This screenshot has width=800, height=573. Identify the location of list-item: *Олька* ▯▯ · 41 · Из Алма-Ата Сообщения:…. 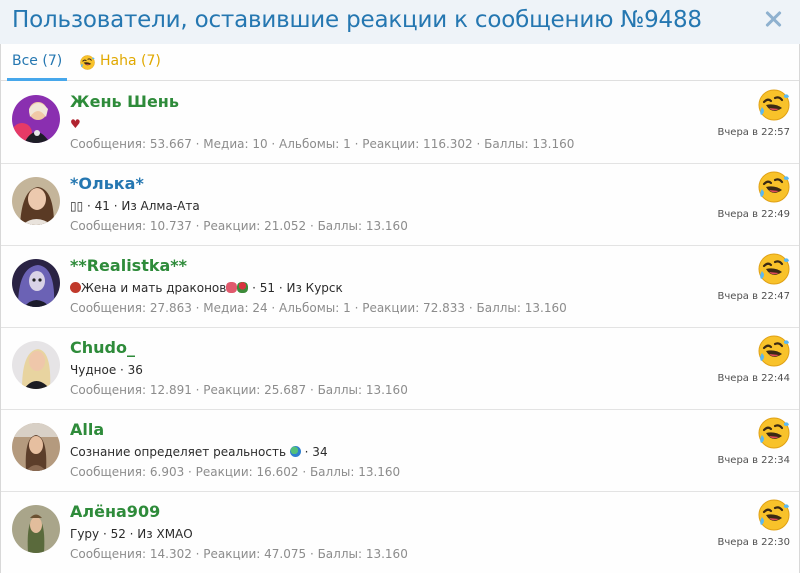
(400, 205).